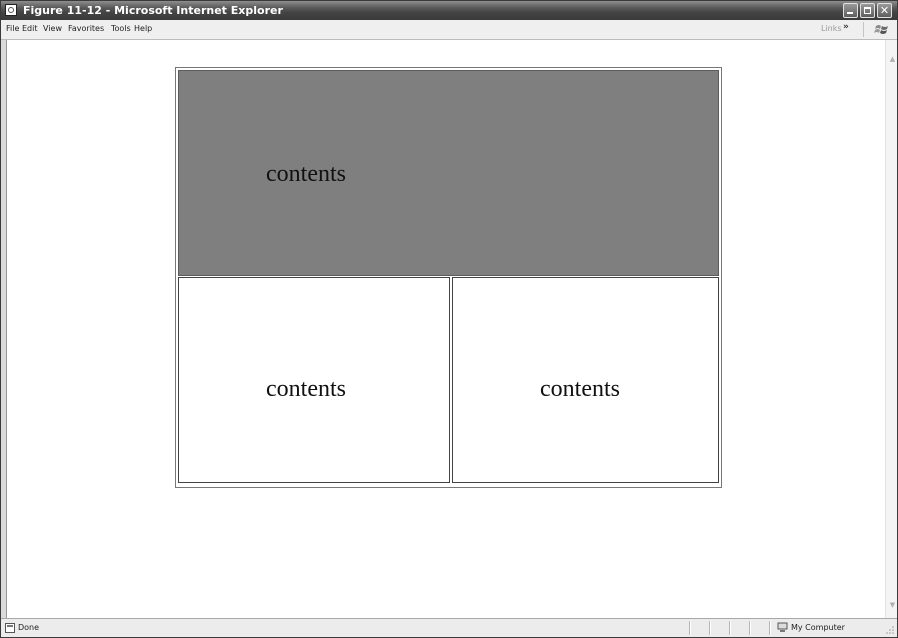  What do you see at coordinates (86, 29) in the screenshot?
I see `menu-favorites: Favorites` at bounding box center [86, 29].